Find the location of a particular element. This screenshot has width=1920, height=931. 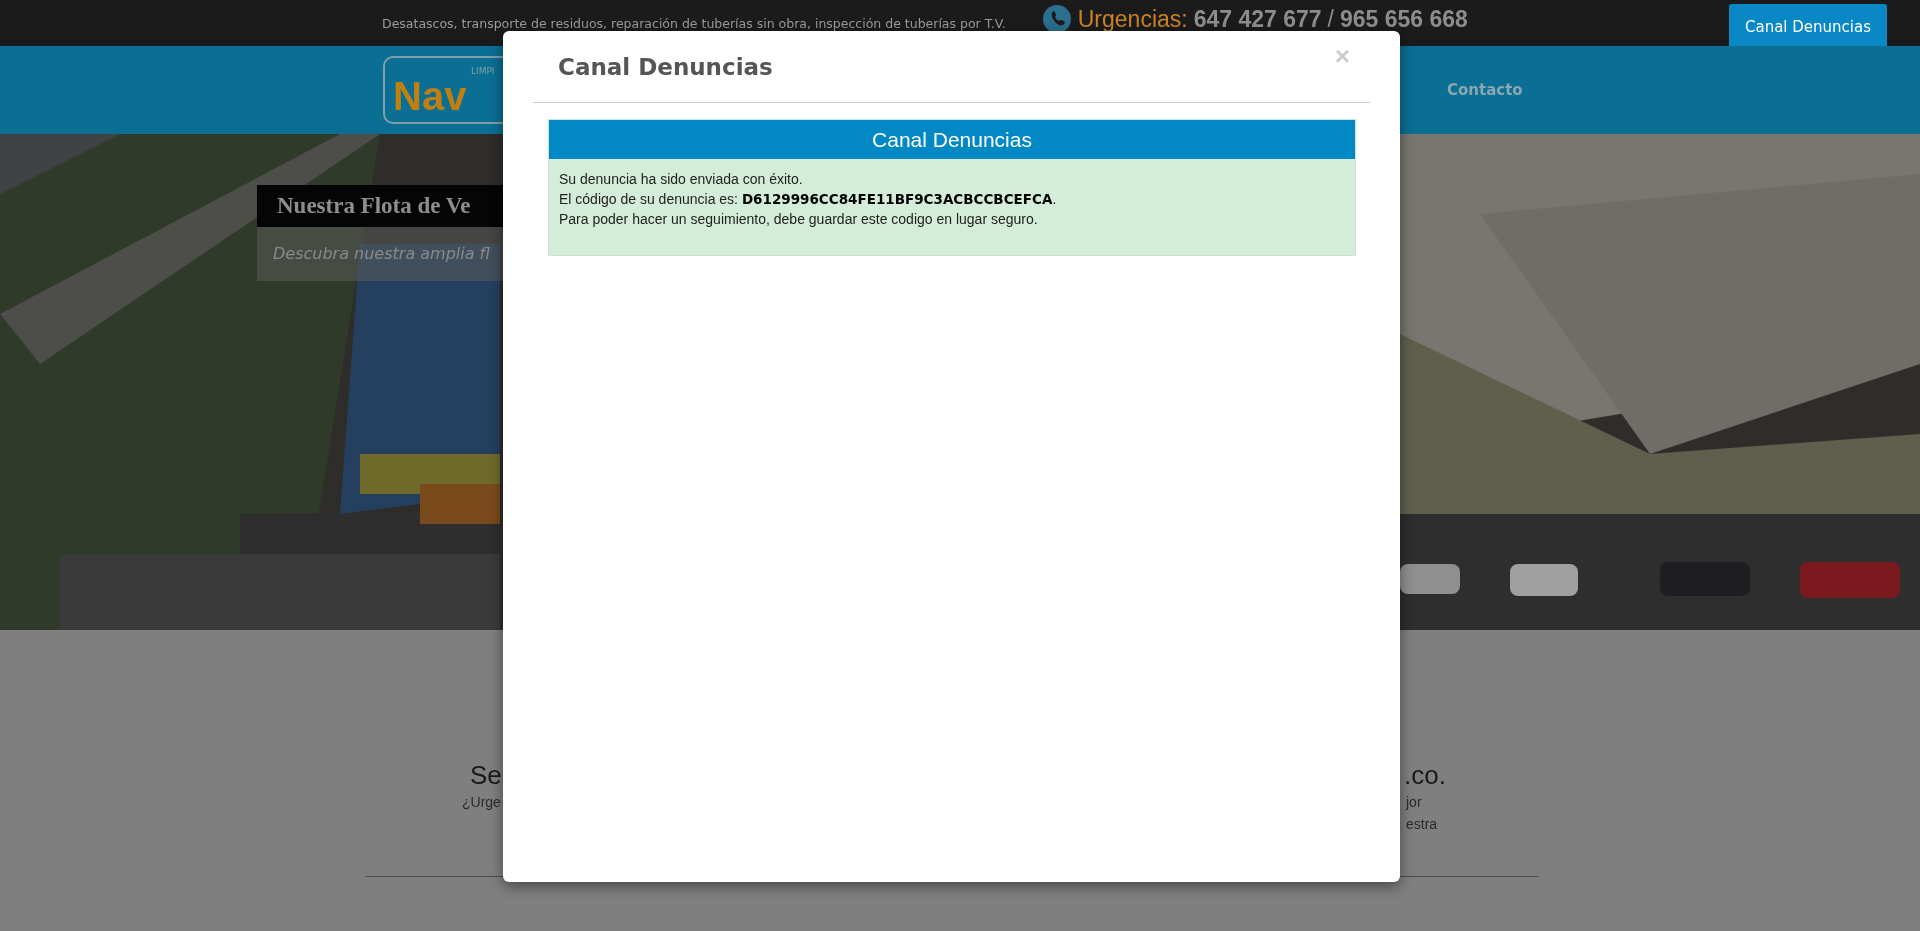

caption-subtitle: Descubra nuestra amplia fl is located at coordinates (380, 254).